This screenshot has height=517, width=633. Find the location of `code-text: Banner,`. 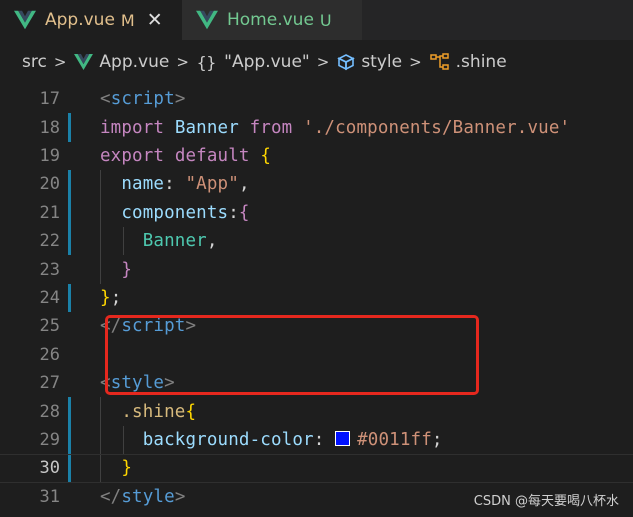

code-text: Banner, is located at coordinates (159, 241).